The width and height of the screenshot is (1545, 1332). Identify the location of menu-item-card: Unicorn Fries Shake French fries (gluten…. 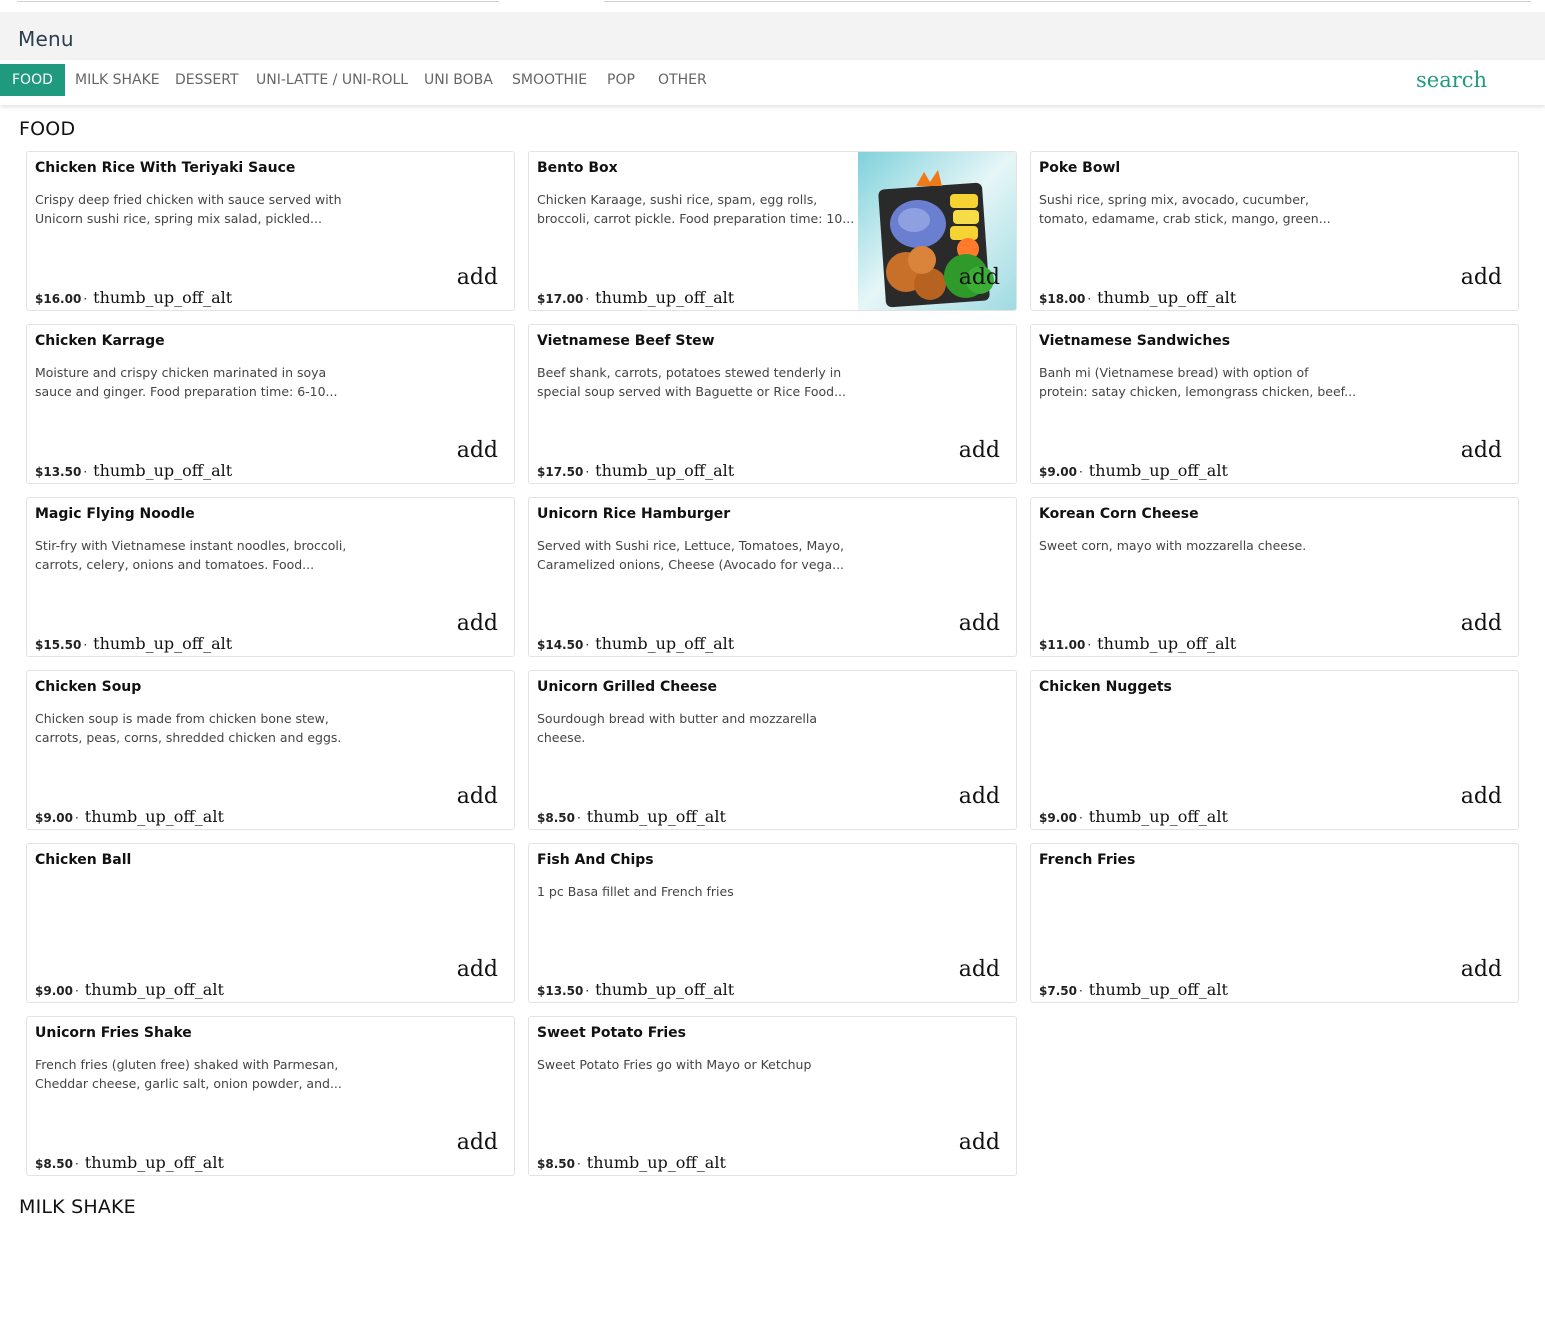
(270, 1096).